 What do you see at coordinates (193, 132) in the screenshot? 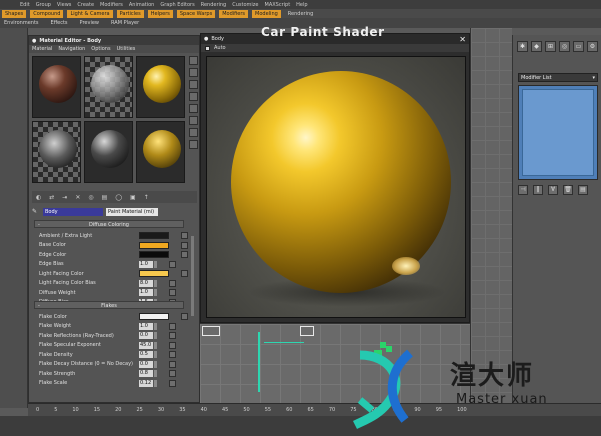
I see `options-button` at bounding box center [193, 132].